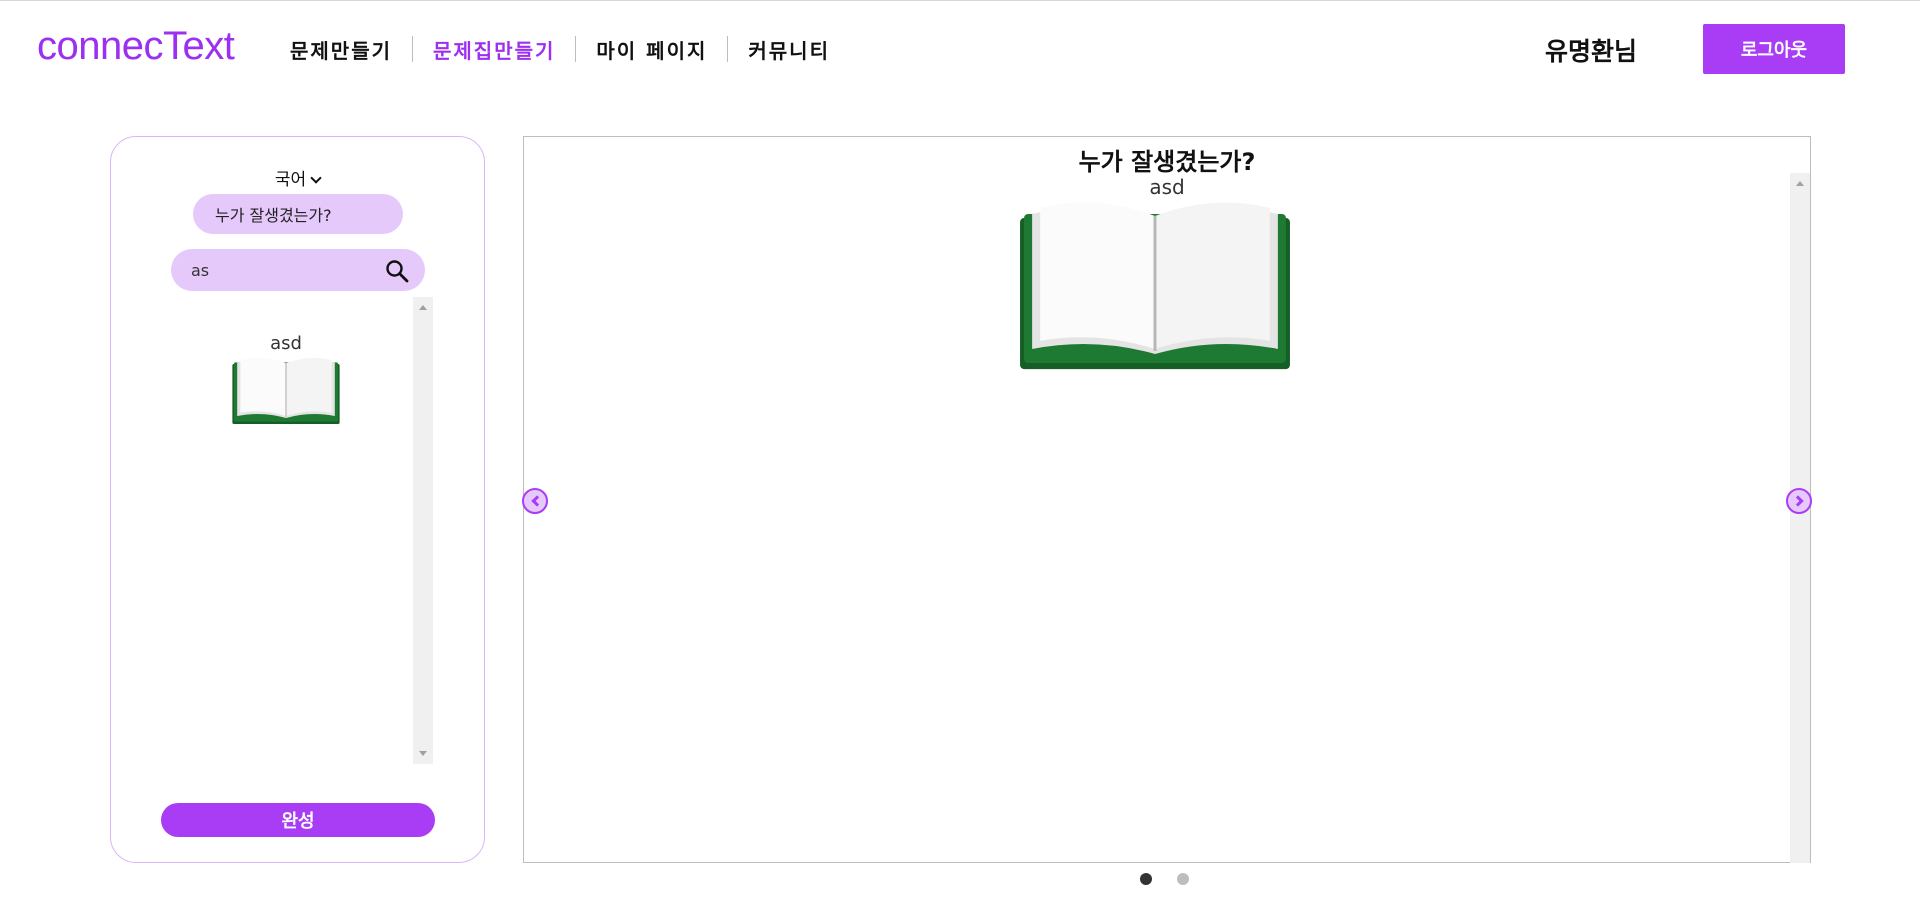 The width and height of the screenshot is (1920, 898). I want to click on logout-button: 로그아웃, so click(1774, 49).